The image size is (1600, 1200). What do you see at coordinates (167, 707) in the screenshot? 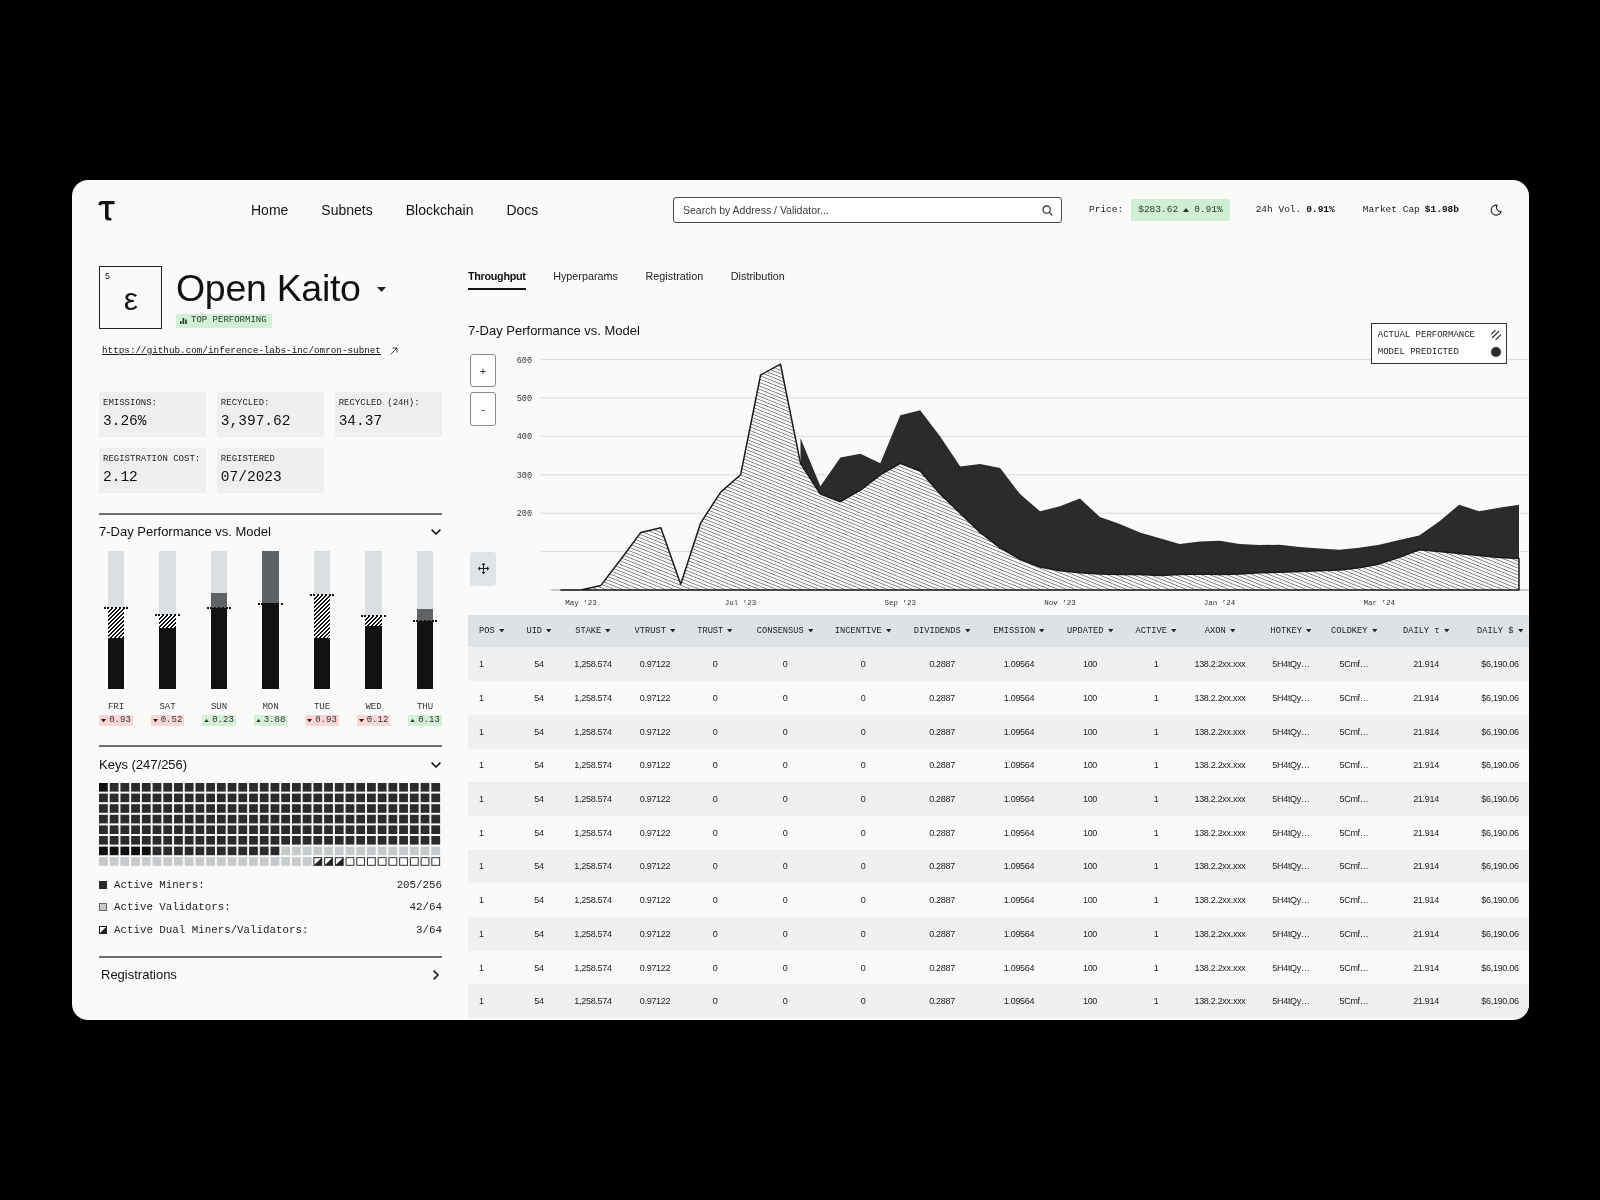
I see `day-label: SAT` at bounding box center [167, 707].